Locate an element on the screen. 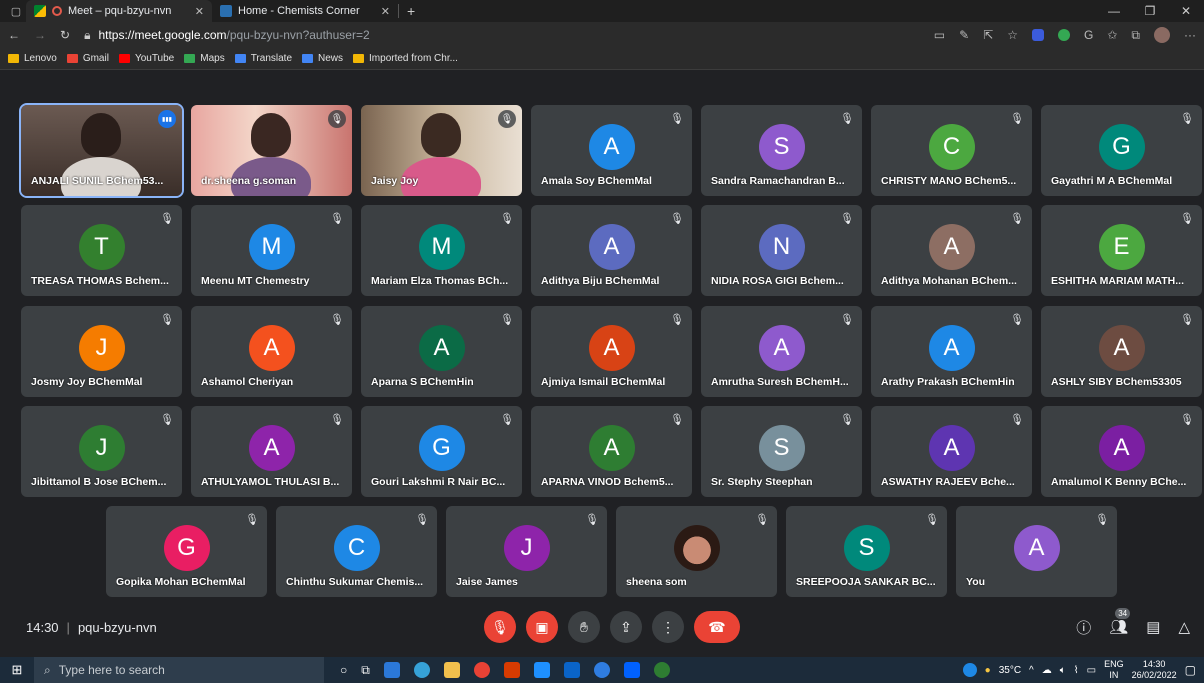 This screenshot has width=1204, height=683. participant-tile: 🎙︎ Jaisy Joy is located at coordinates (441, 150).